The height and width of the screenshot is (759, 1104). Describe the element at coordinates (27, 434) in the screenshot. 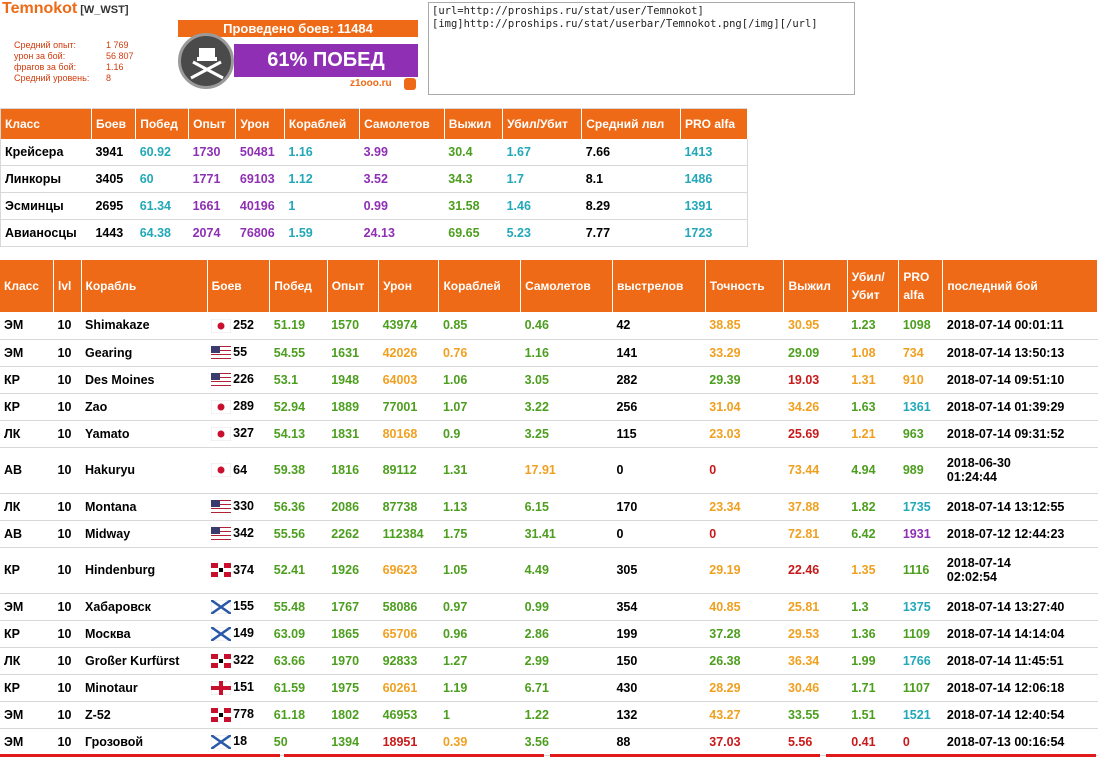

I see `cell-cls: ЛК` at that location.